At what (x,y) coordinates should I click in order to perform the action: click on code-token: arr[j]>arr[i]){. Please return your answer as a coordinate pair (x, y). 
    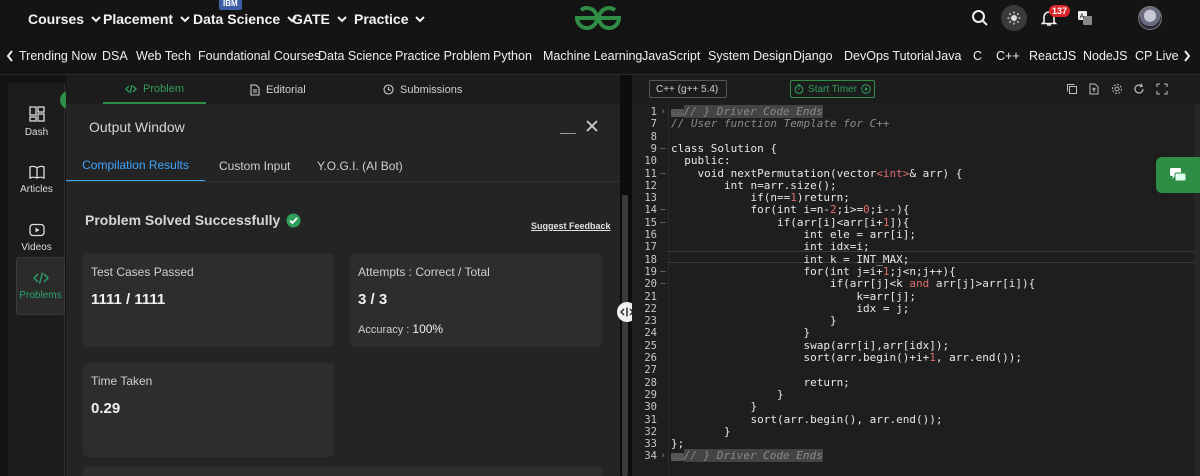
    Looking at the image, I should click on (982, 284).